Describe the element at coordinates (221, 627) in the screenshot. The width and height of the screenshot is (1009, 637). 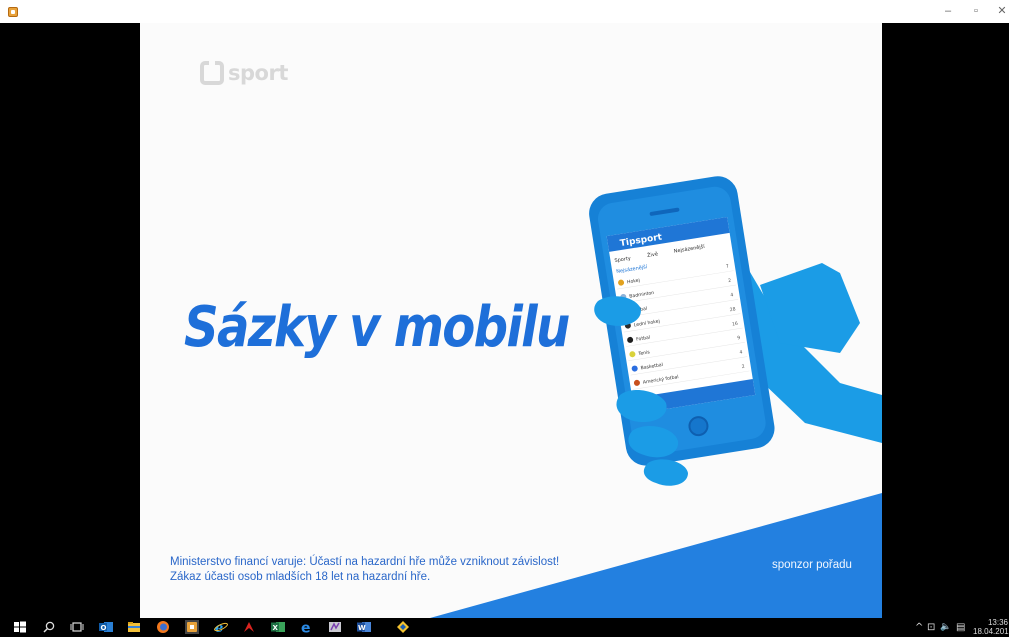
I see `internet-explorer-icon: e` at that location.